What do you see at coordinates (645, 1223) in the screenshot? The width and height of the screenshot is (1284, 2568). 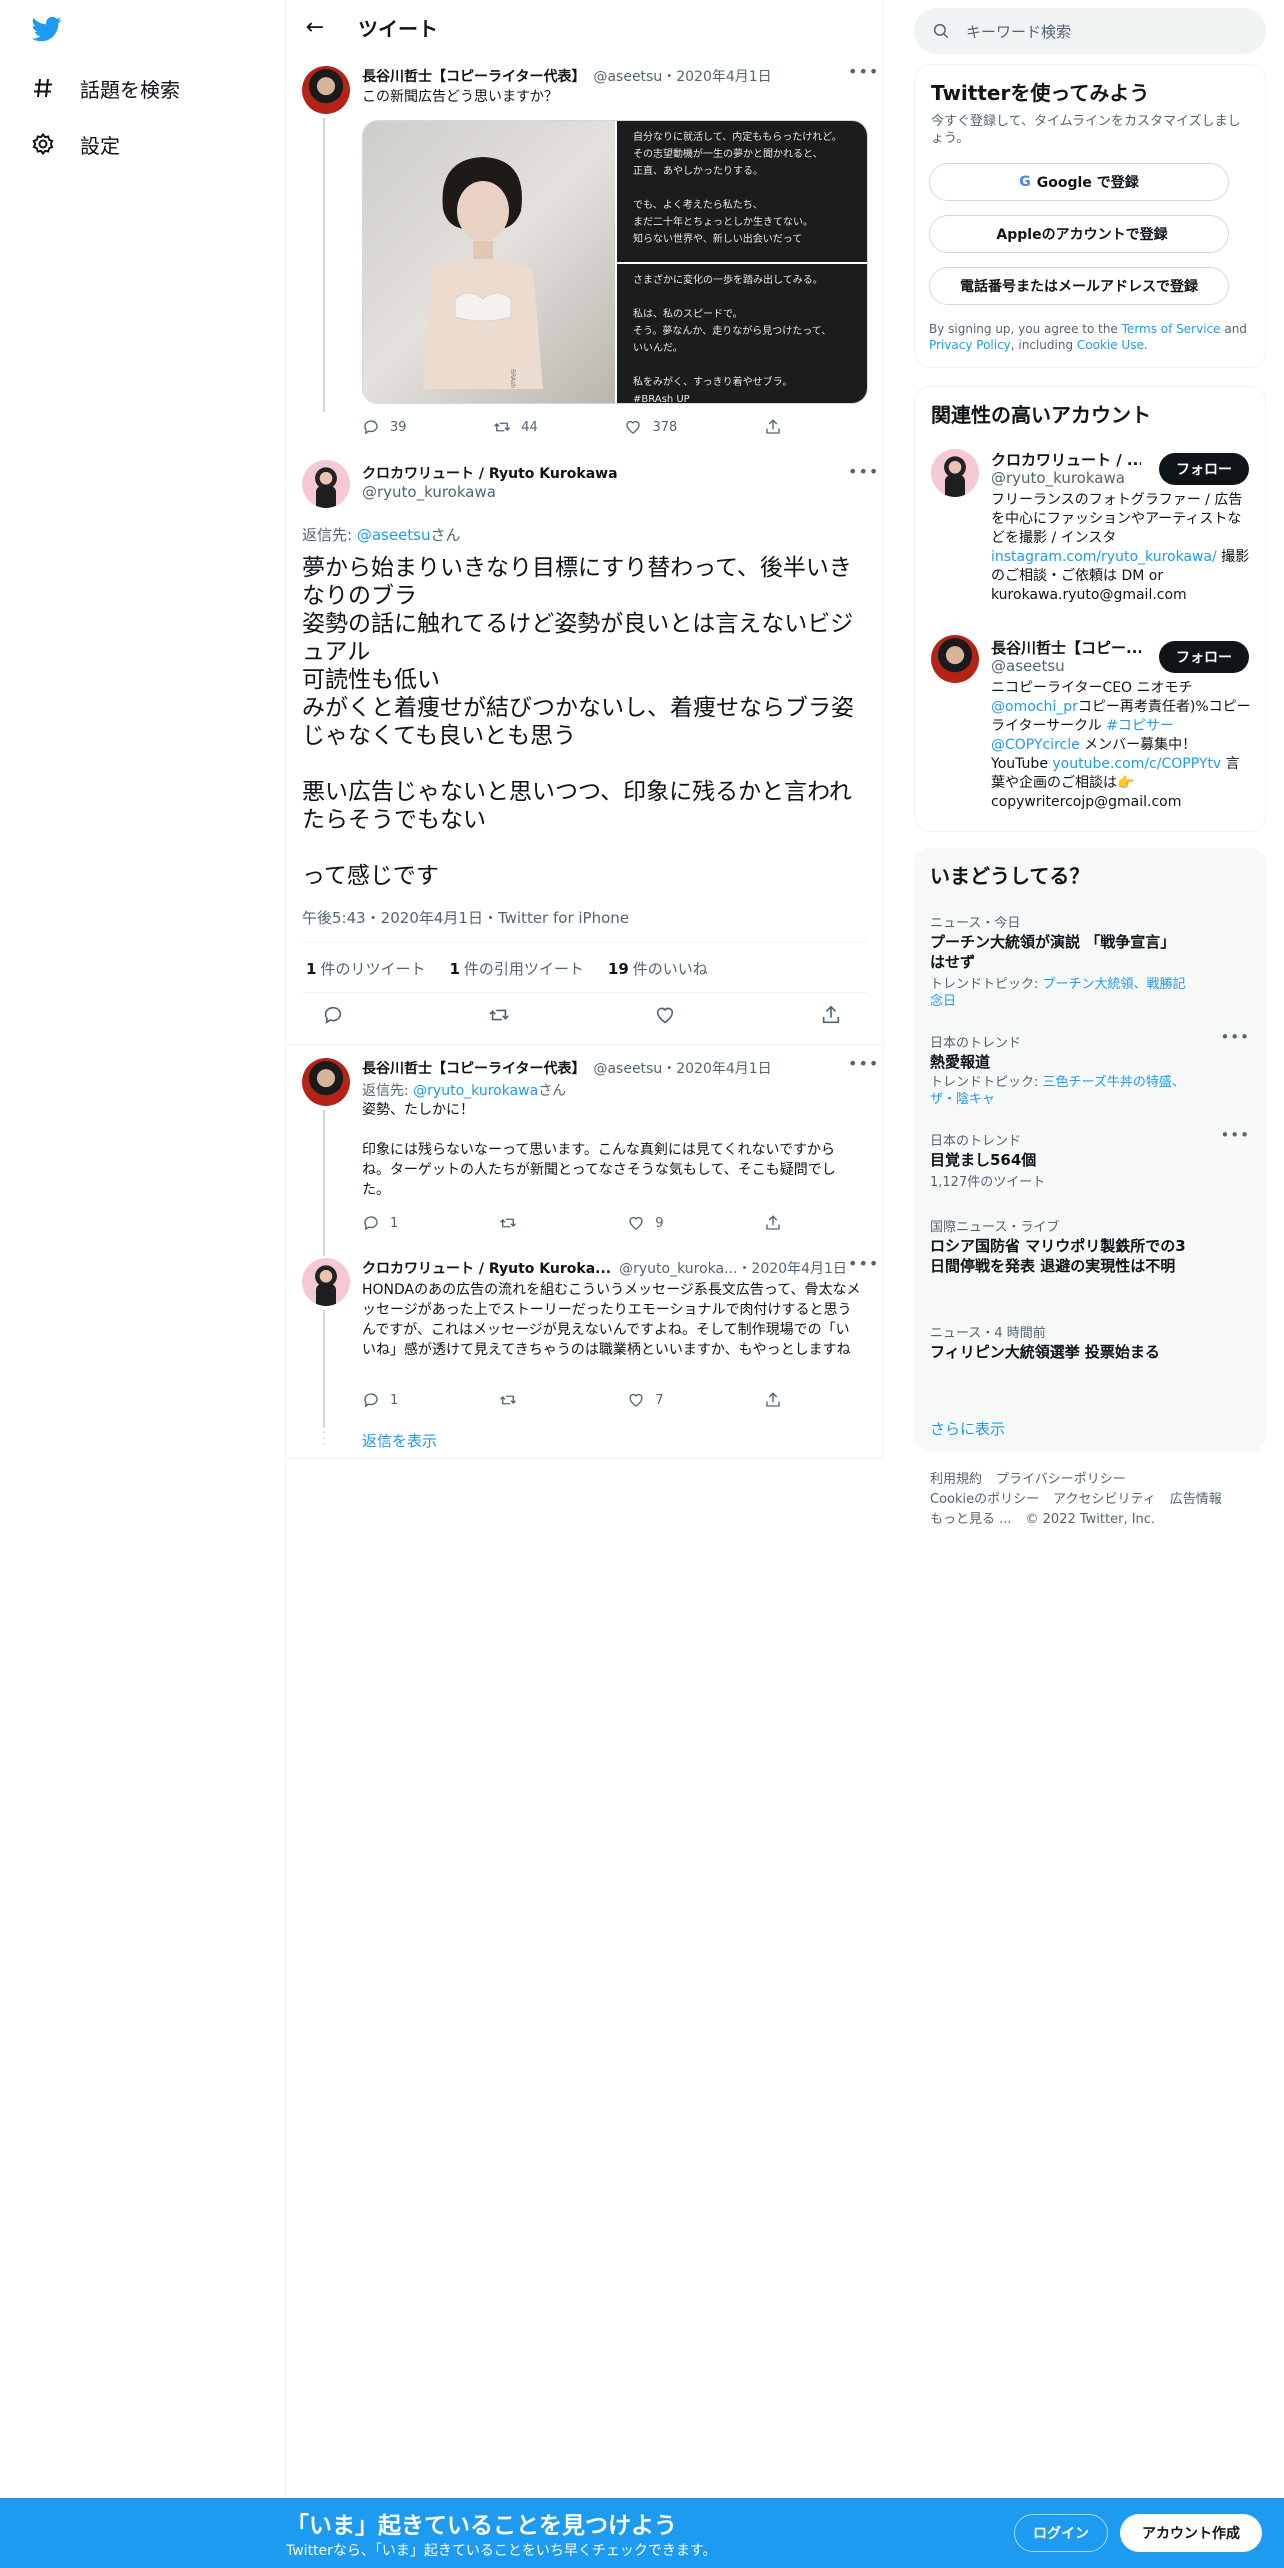 I see `like-button: 9` at bounding box center [645, 1223].